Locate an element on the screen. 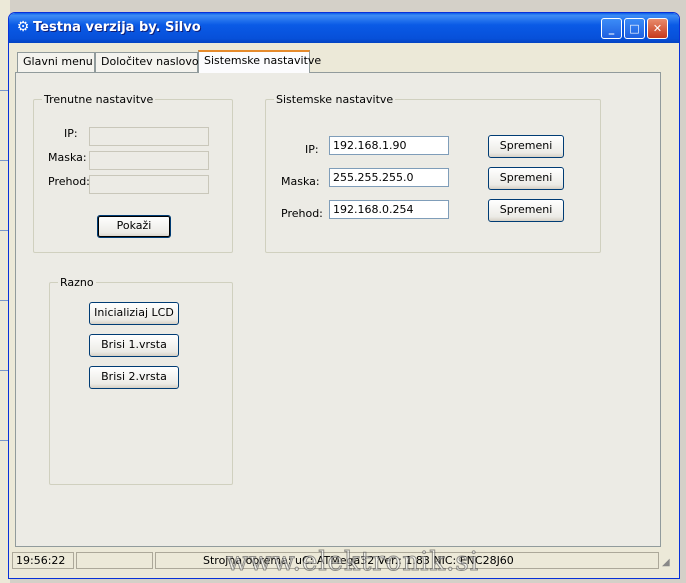 The height and width of the screenshot is (583, 686). system-gateway-label: Prehod: is located at coordinates (302, 213).